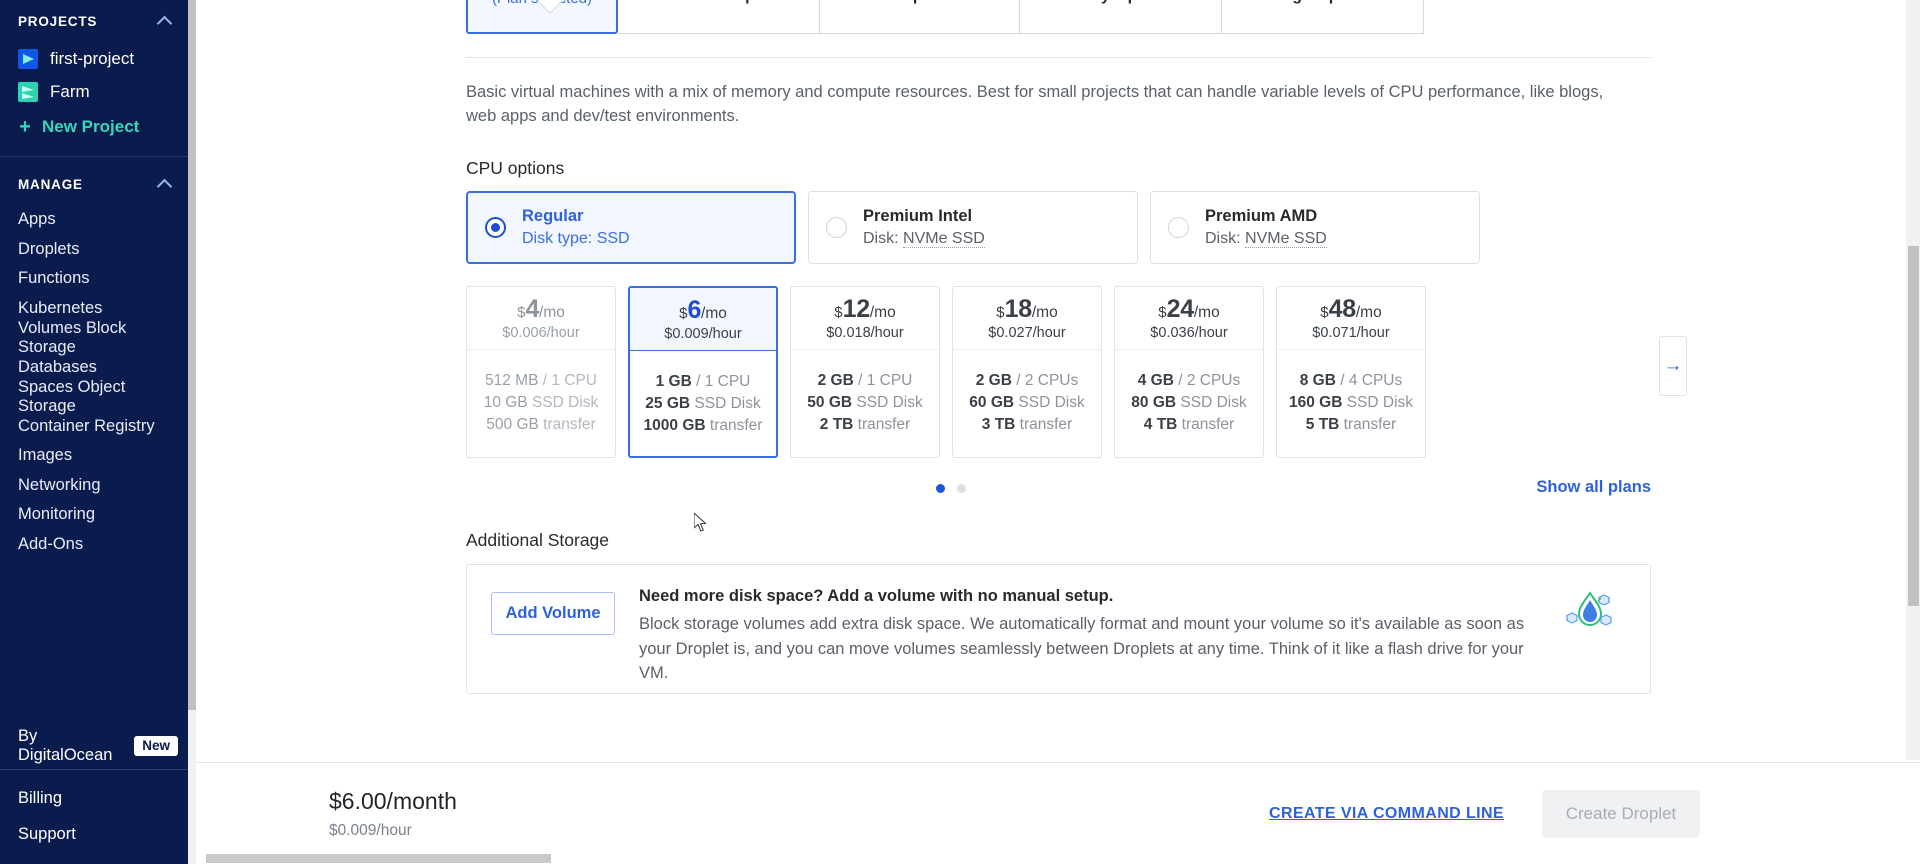  Describe the element at coordinates (54, 278) in the screenshot. I see `sidebar-item-label: Functions` at that location.